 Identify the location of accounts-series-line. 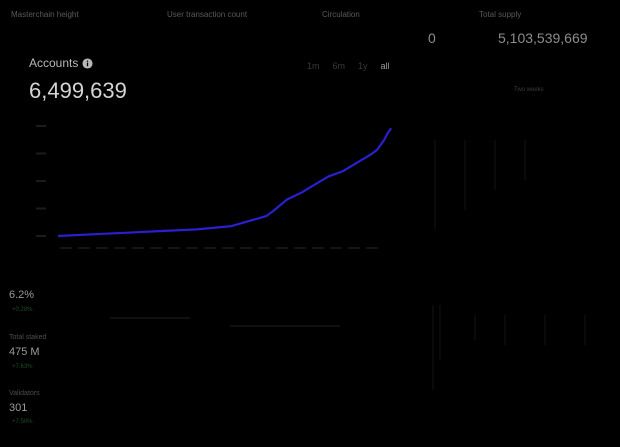
(225, 182).